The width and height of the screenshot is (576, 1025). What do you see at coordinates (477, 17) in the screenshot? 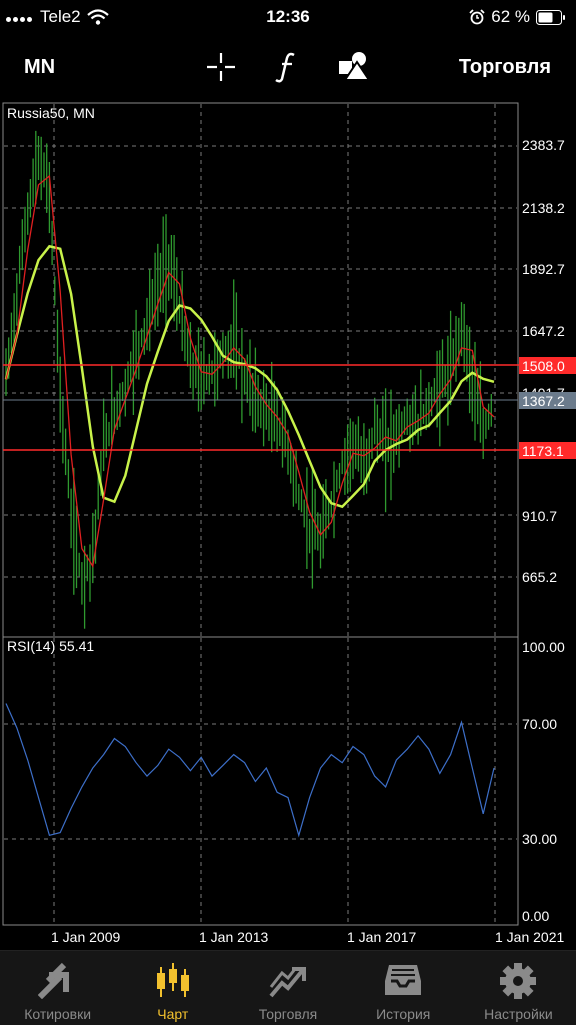
I see `alarm-icon` at bounding box center [477, 17].